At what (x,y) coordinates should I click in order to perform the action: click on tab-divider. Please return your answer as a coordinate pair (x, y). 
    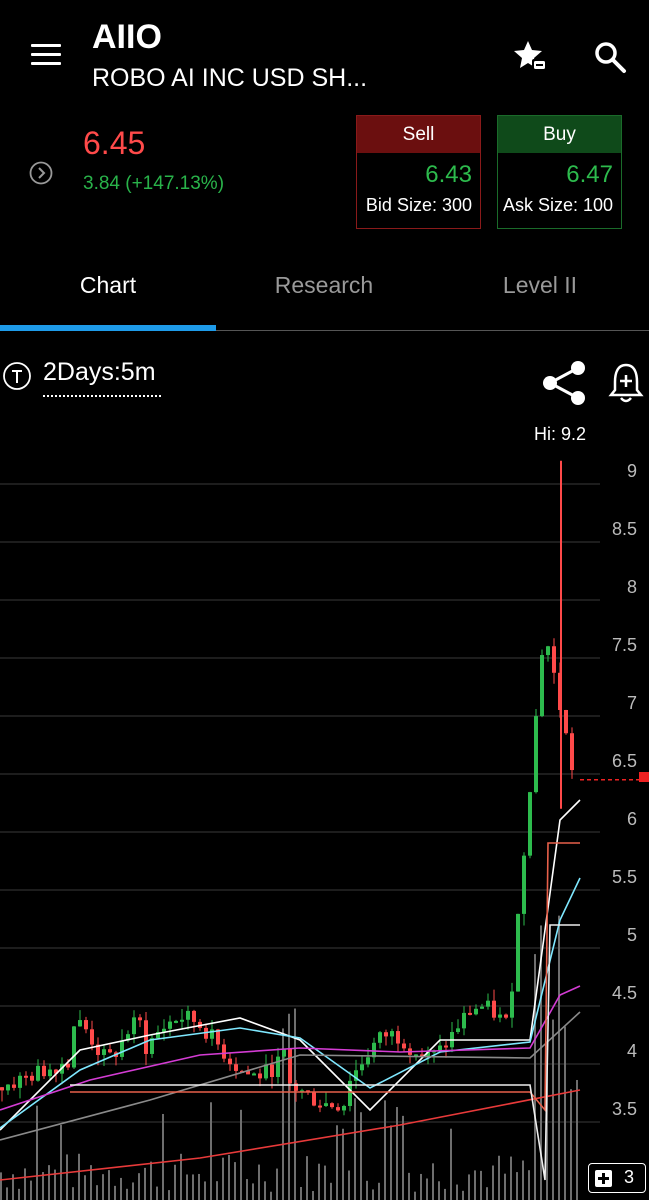
    Looking at the image, I should click on (432, 330).